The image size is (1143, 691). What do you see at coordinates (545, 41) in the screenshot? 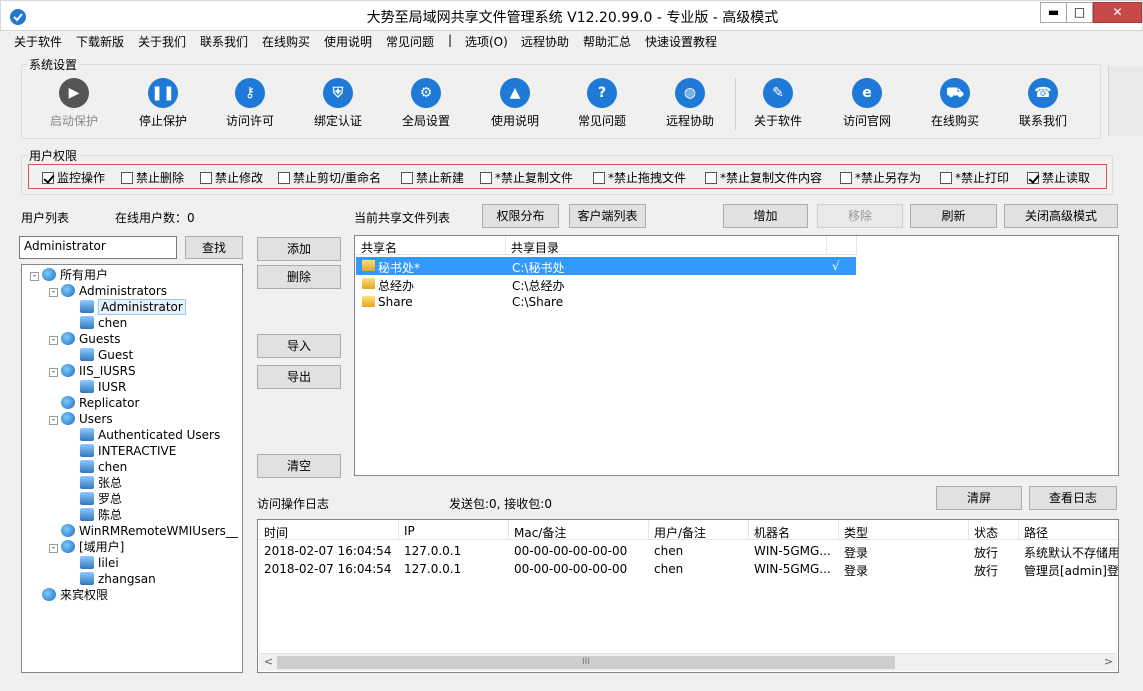
I see `menu-remote: 远程协助` at bounding box center [545, 41].